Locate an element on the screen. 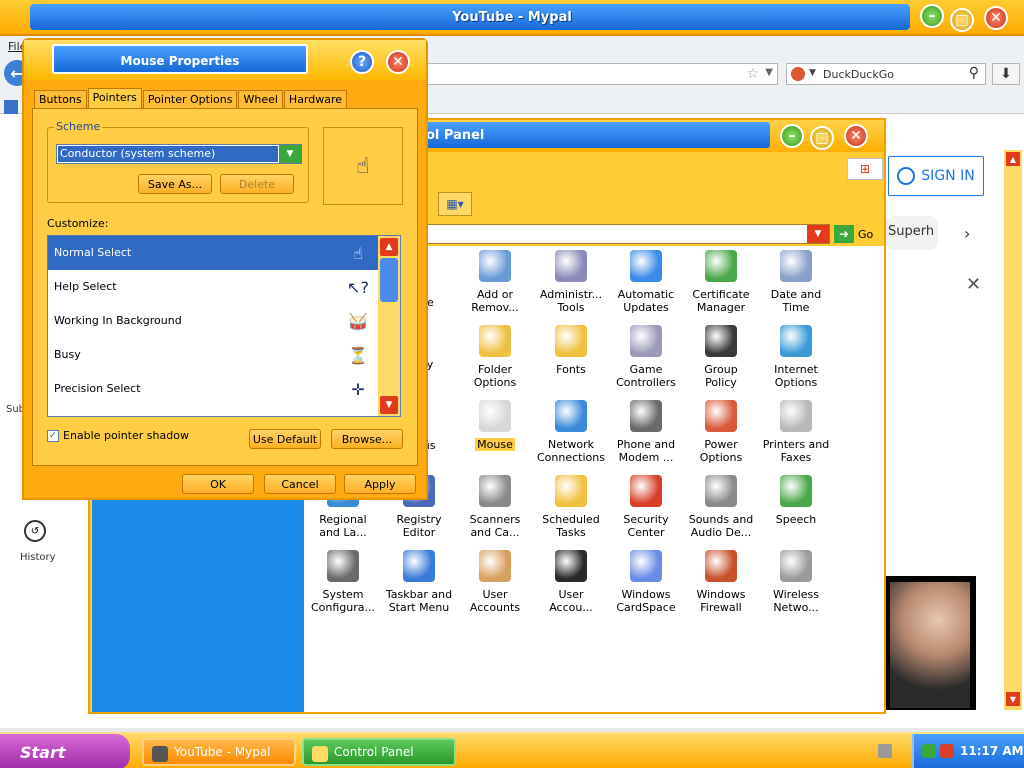 The width and height of the screenshot is (1024, 768). control-panel-item: Speech is located at coordinates (796, 500).